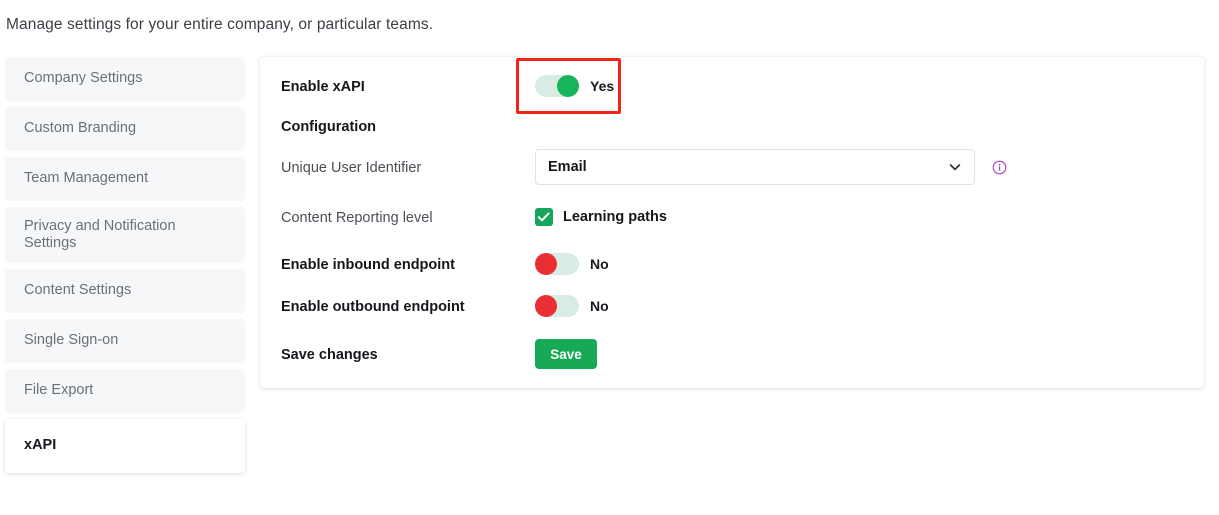  Describe the element at coordinates (351, 168) in the screenshot. I see `unique-user-identifier-label: Unique User Identifier` at that location.